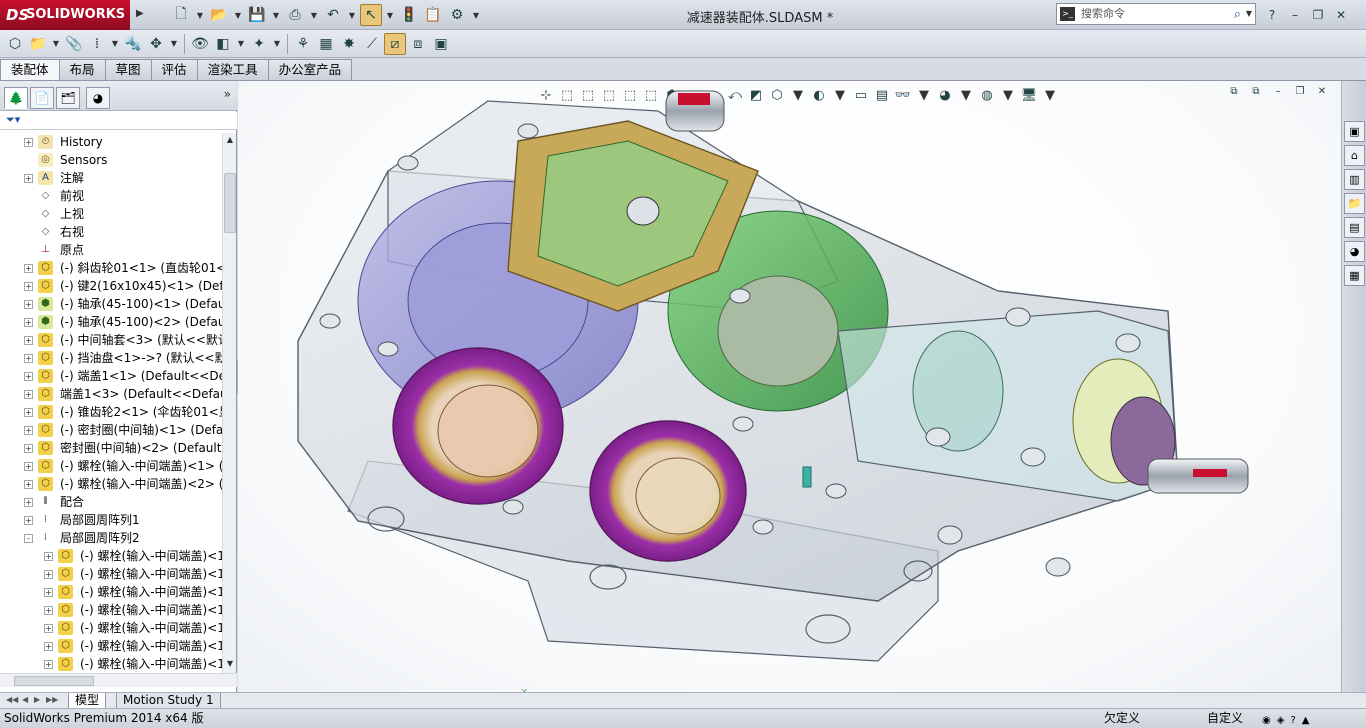  Describe the element at coordinates (37, 699) in the screenshot. I see `tab-nav-next-icon: ▶` at that location.